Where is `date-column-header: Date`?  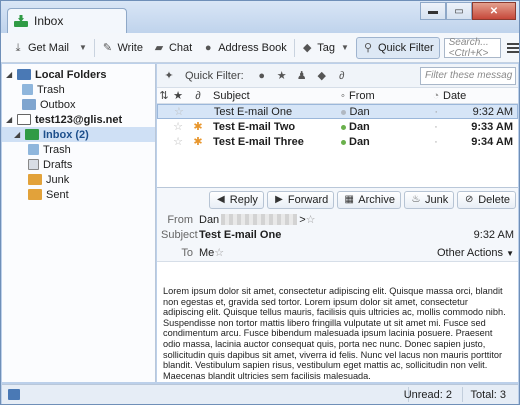
date-column-header: Date is located at coordinates (479, 96).